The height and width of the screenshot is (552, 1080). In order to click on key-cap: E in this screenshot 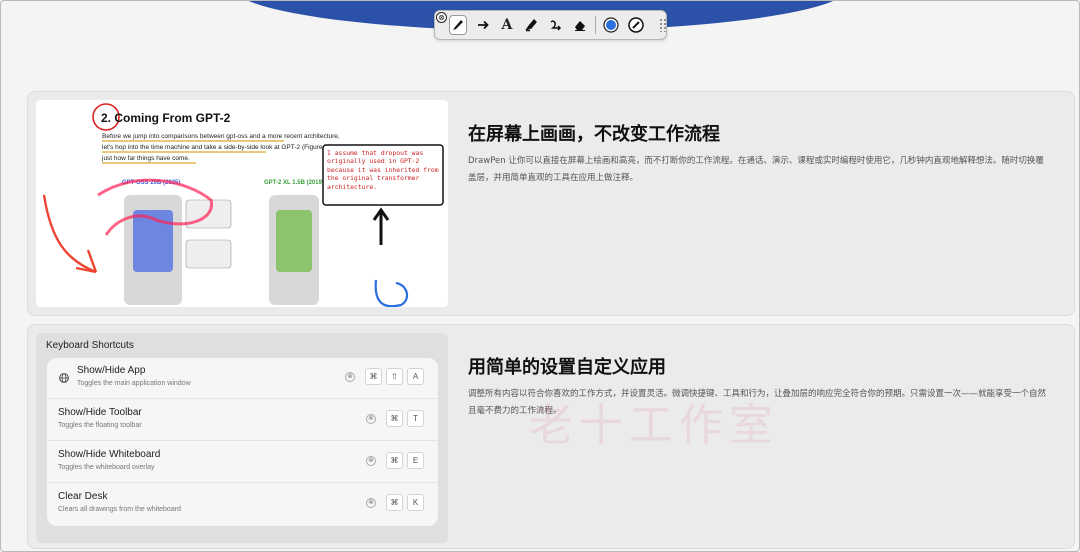, I will do `click(415, 460)`.